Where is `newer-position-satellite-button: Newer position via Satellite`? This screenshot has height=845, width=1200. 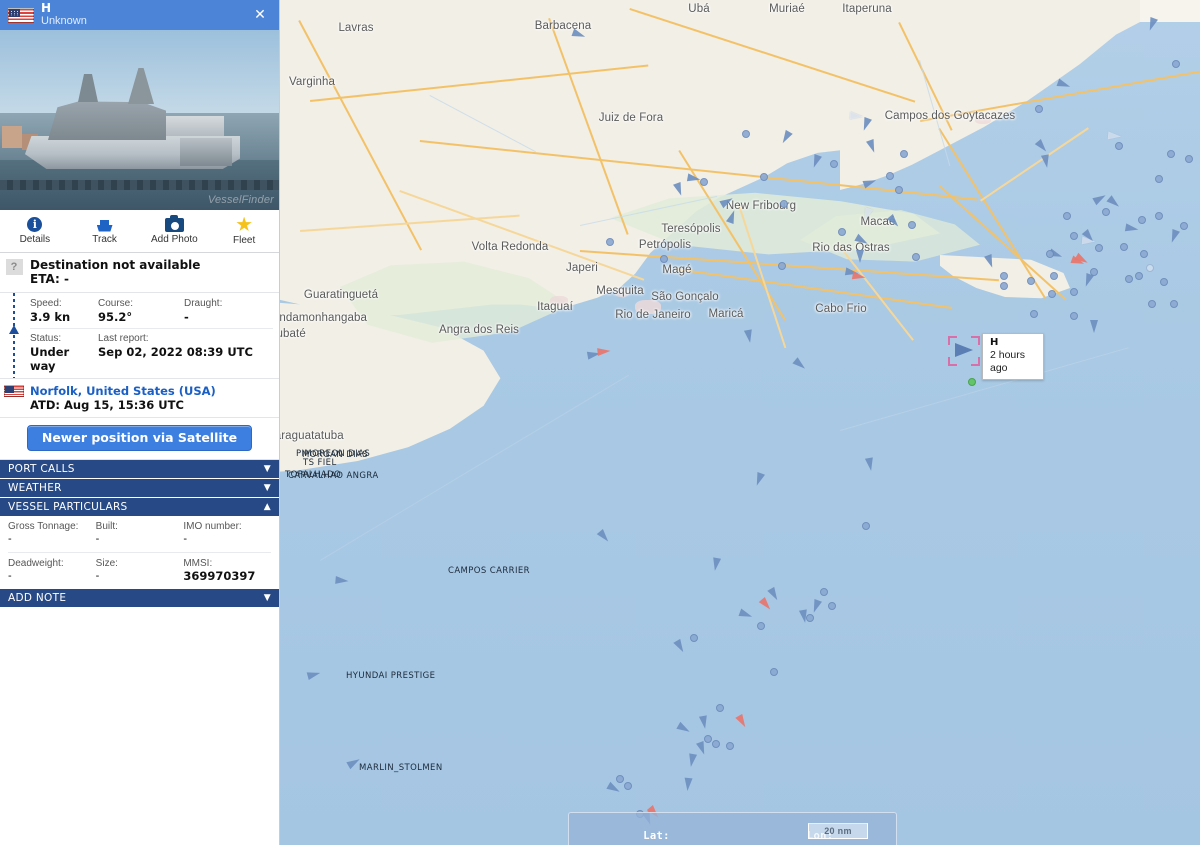
newer-position-satellite-button: Newer position via Satellite is located at coordinates (139, 438).